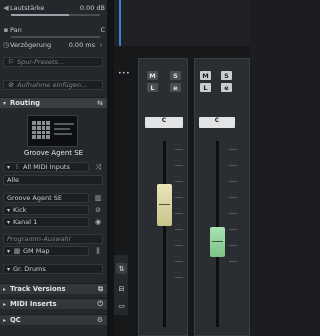 Image resolution: width=320 pixels, height=336 pixels. I want to click on settings-icon: ⚙, so click(99, 320).